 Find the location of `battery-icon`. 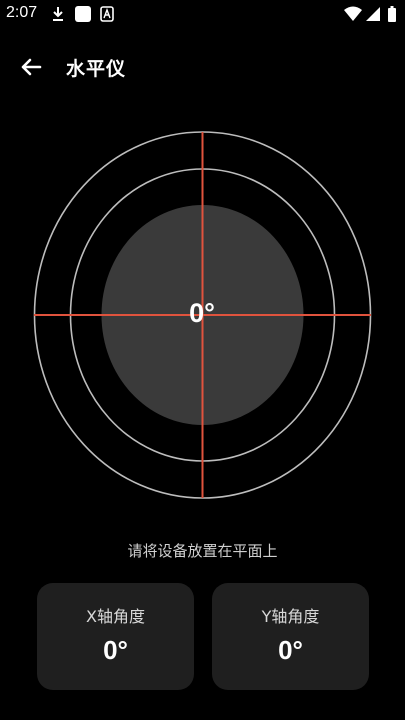

battery-icon is located at coordinates (392, 14).